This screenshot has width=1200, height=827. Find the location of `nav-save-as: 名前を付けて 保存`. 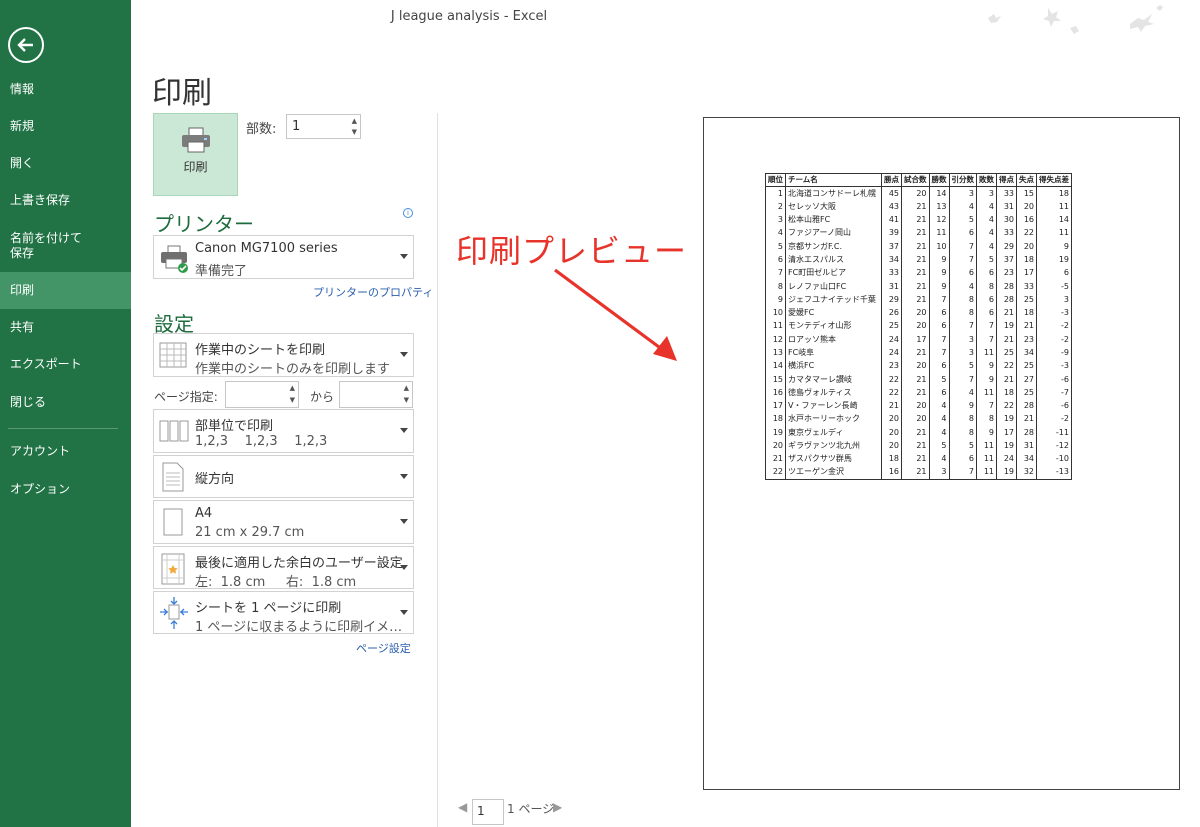

nav-save-as: 名前を付けて 保存 is located at coordinates (65, 246).